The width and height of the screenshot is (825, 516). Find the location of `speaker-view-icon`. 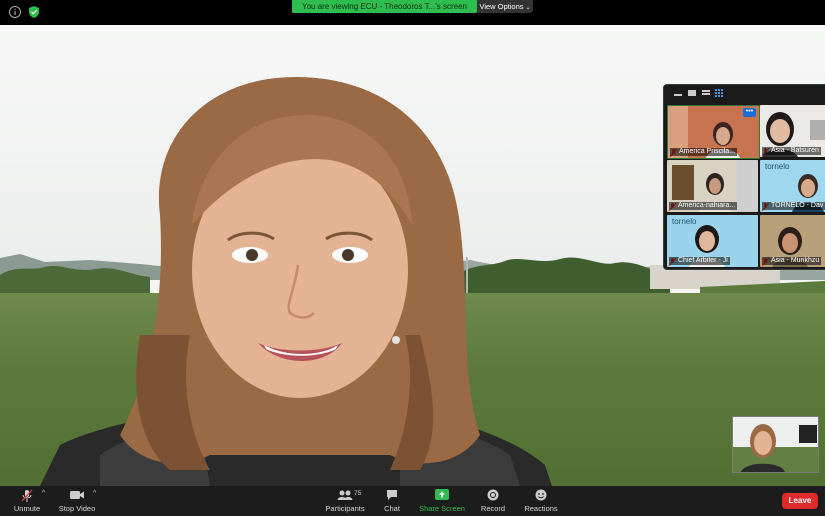

speaker-view-icon is located at coordinates (692, 93).